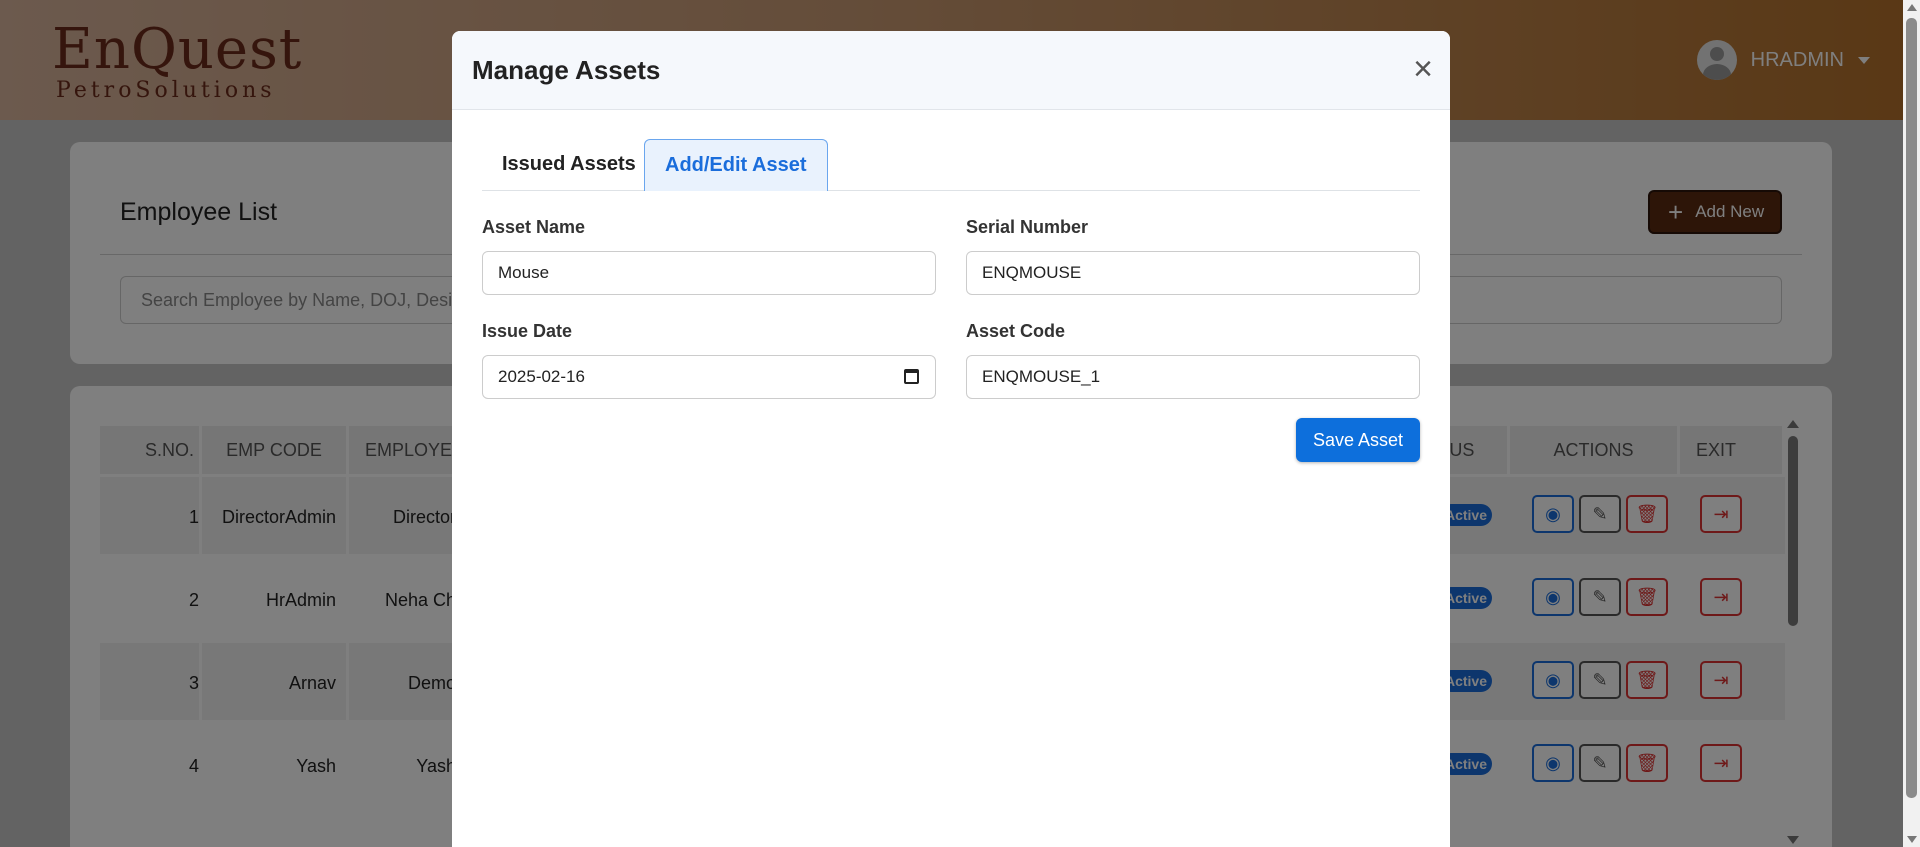  What do you see at coordinates (1912, 7) in the screenshot?
I see `page-scroll-up-icon` at bounding box center [1912, 7].